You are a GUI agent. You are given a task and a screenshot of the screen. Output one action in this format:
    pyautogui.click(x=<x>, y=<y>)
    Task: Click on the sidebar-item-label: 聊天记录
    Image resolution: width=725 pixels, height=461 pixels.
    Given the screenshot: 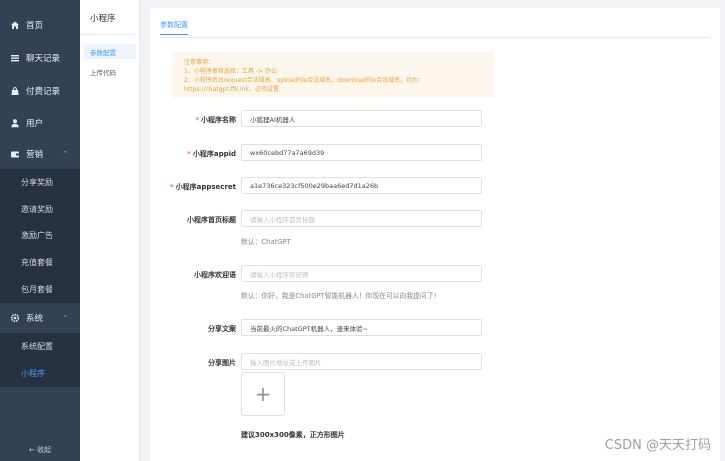 What is the action you would take?
    pyautogui.click(x=43, y=59)
    